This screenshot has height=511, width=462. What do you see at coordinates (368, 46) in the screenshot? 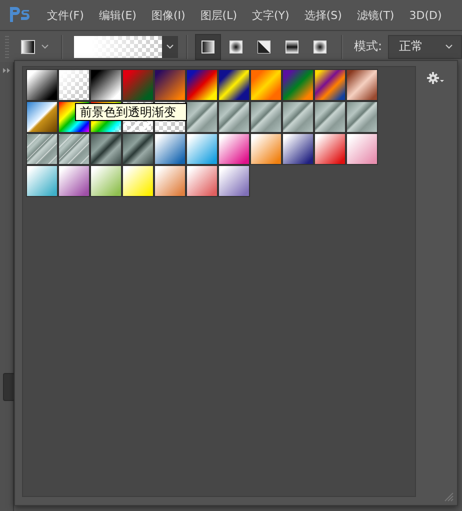
I see `mode-label: 模式:` at bounding box center [368, 46].